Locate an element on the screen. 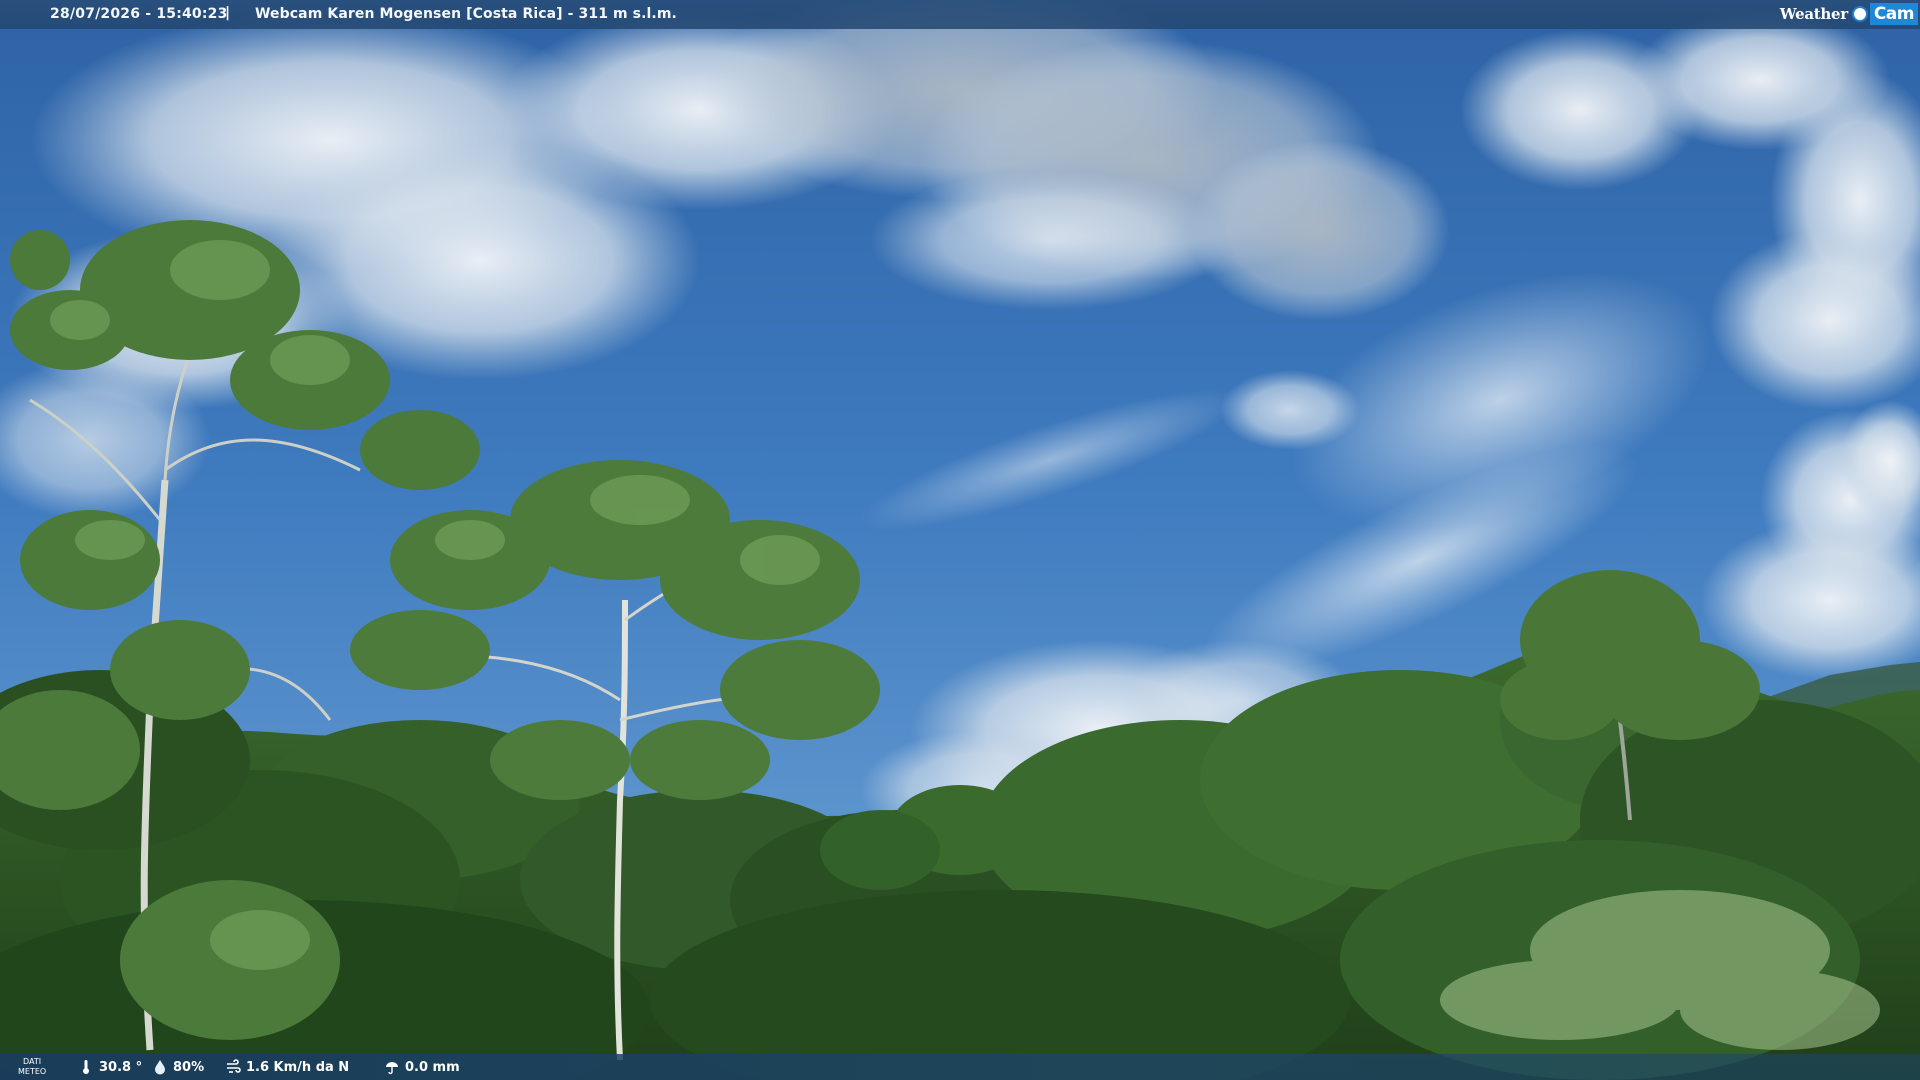 The height and width of the screenshot is (1080, 1920). temperature-reading: 30.8 ° is located at coordinates (110, 1067).